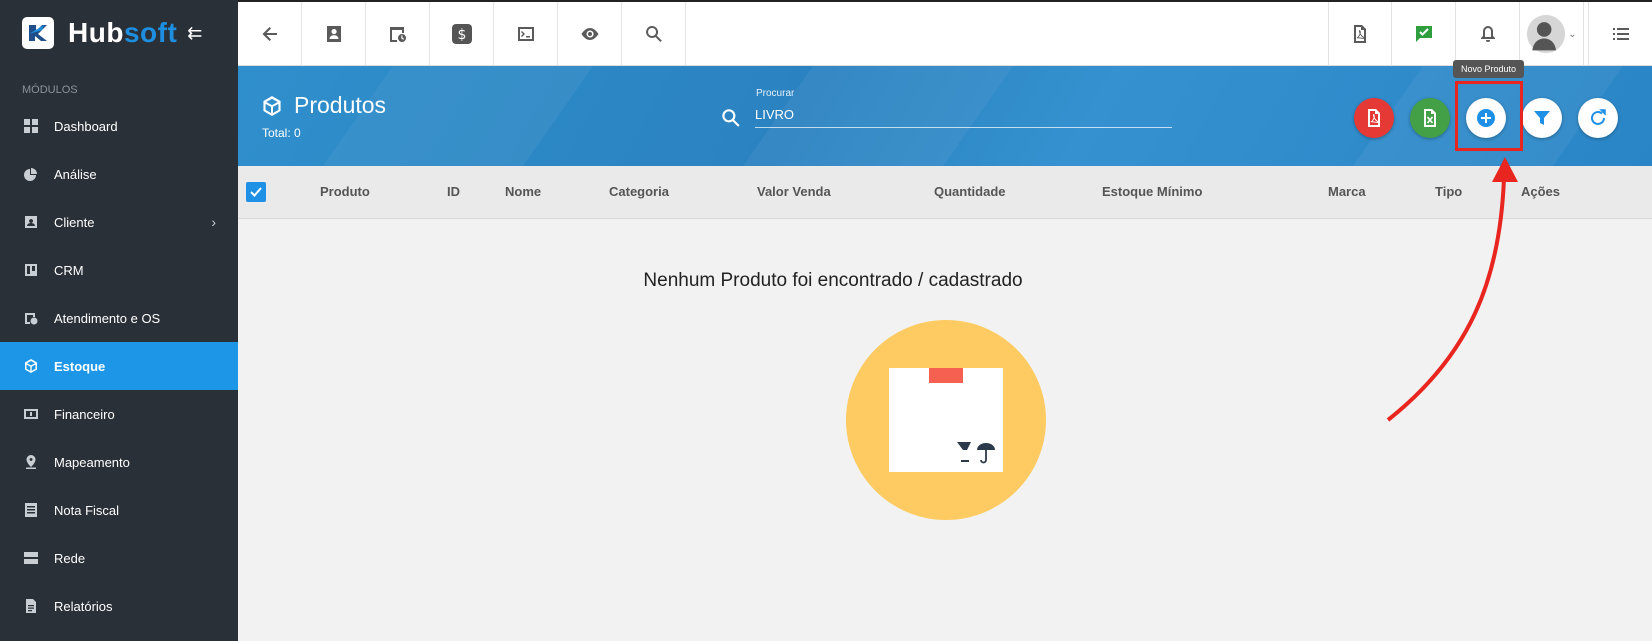  What do you see at coordinates (119, 366) in the screenshot?
I see `sidebar-item-estoque: Estoque` at bounding box center [119, 366].